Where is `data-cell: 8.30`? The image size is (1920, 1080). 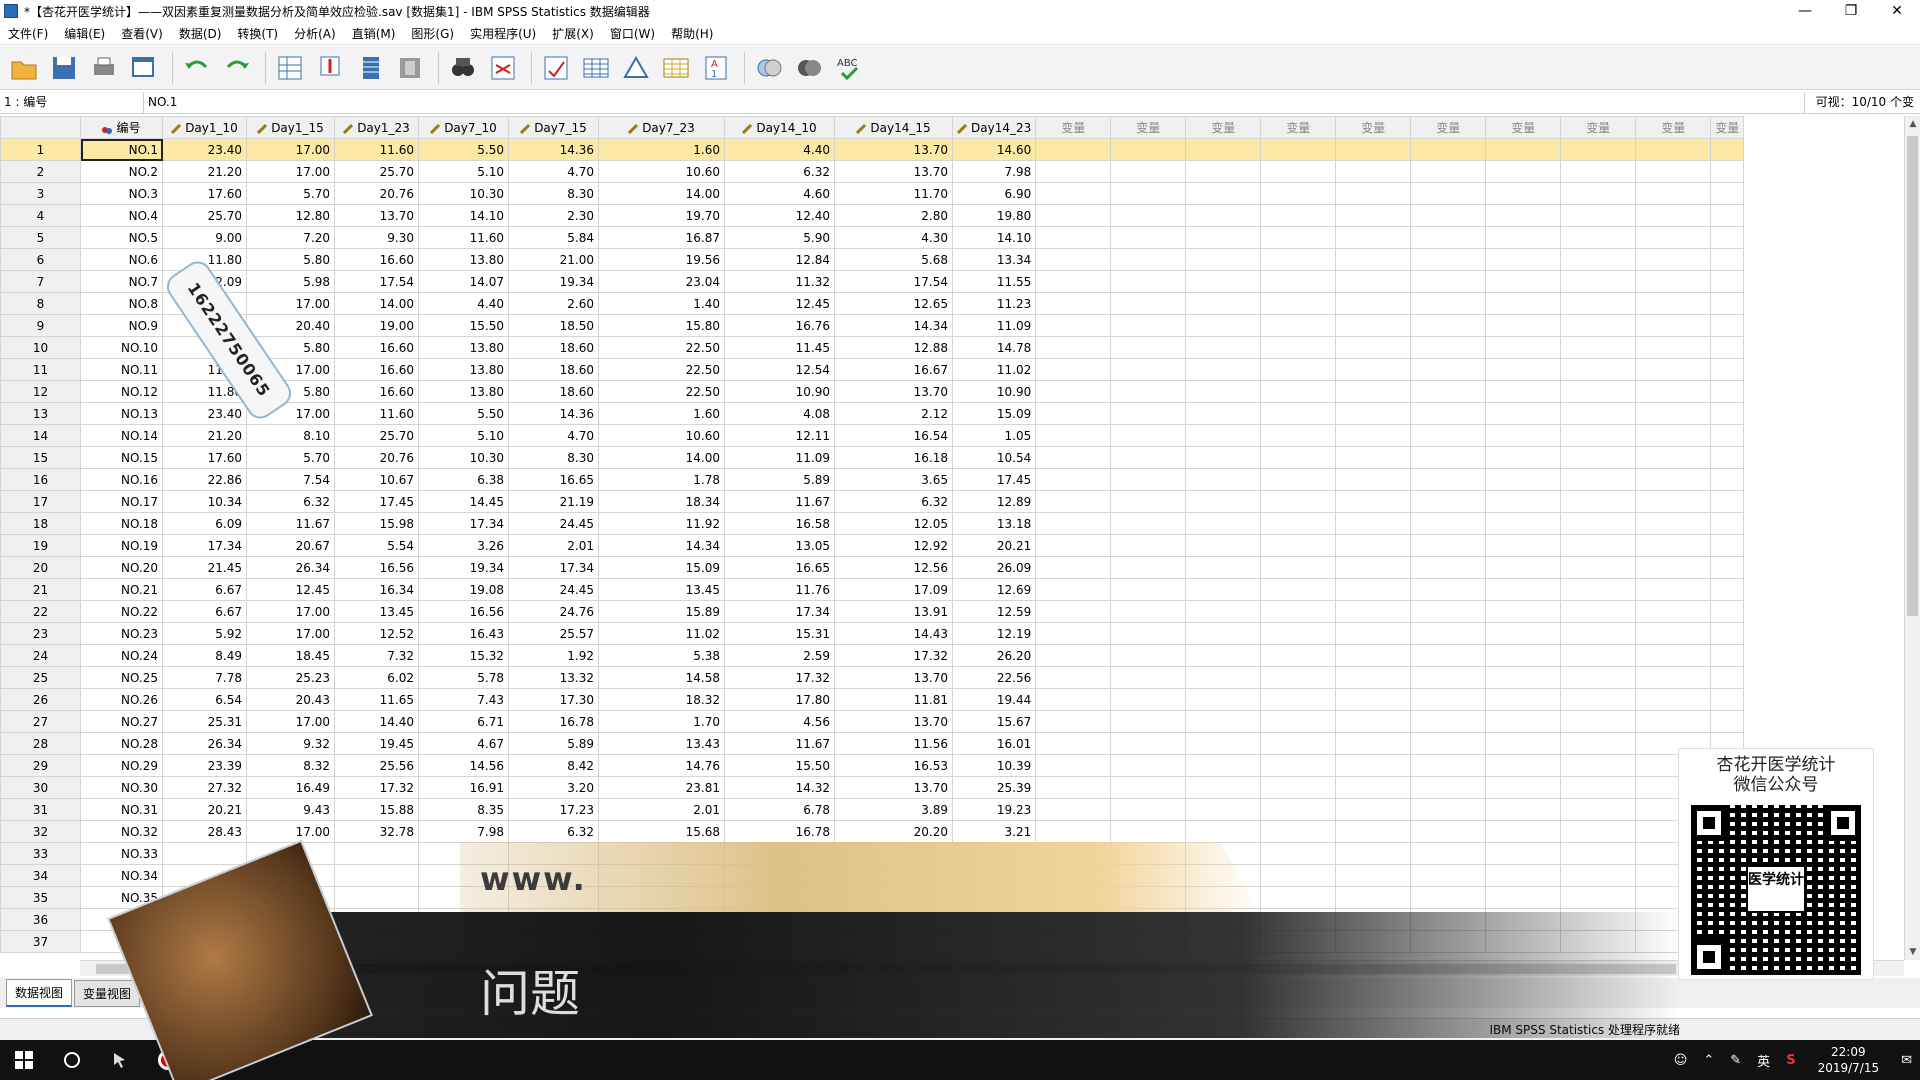 data-cell: 8.30 is located at coordinates (553, 193).